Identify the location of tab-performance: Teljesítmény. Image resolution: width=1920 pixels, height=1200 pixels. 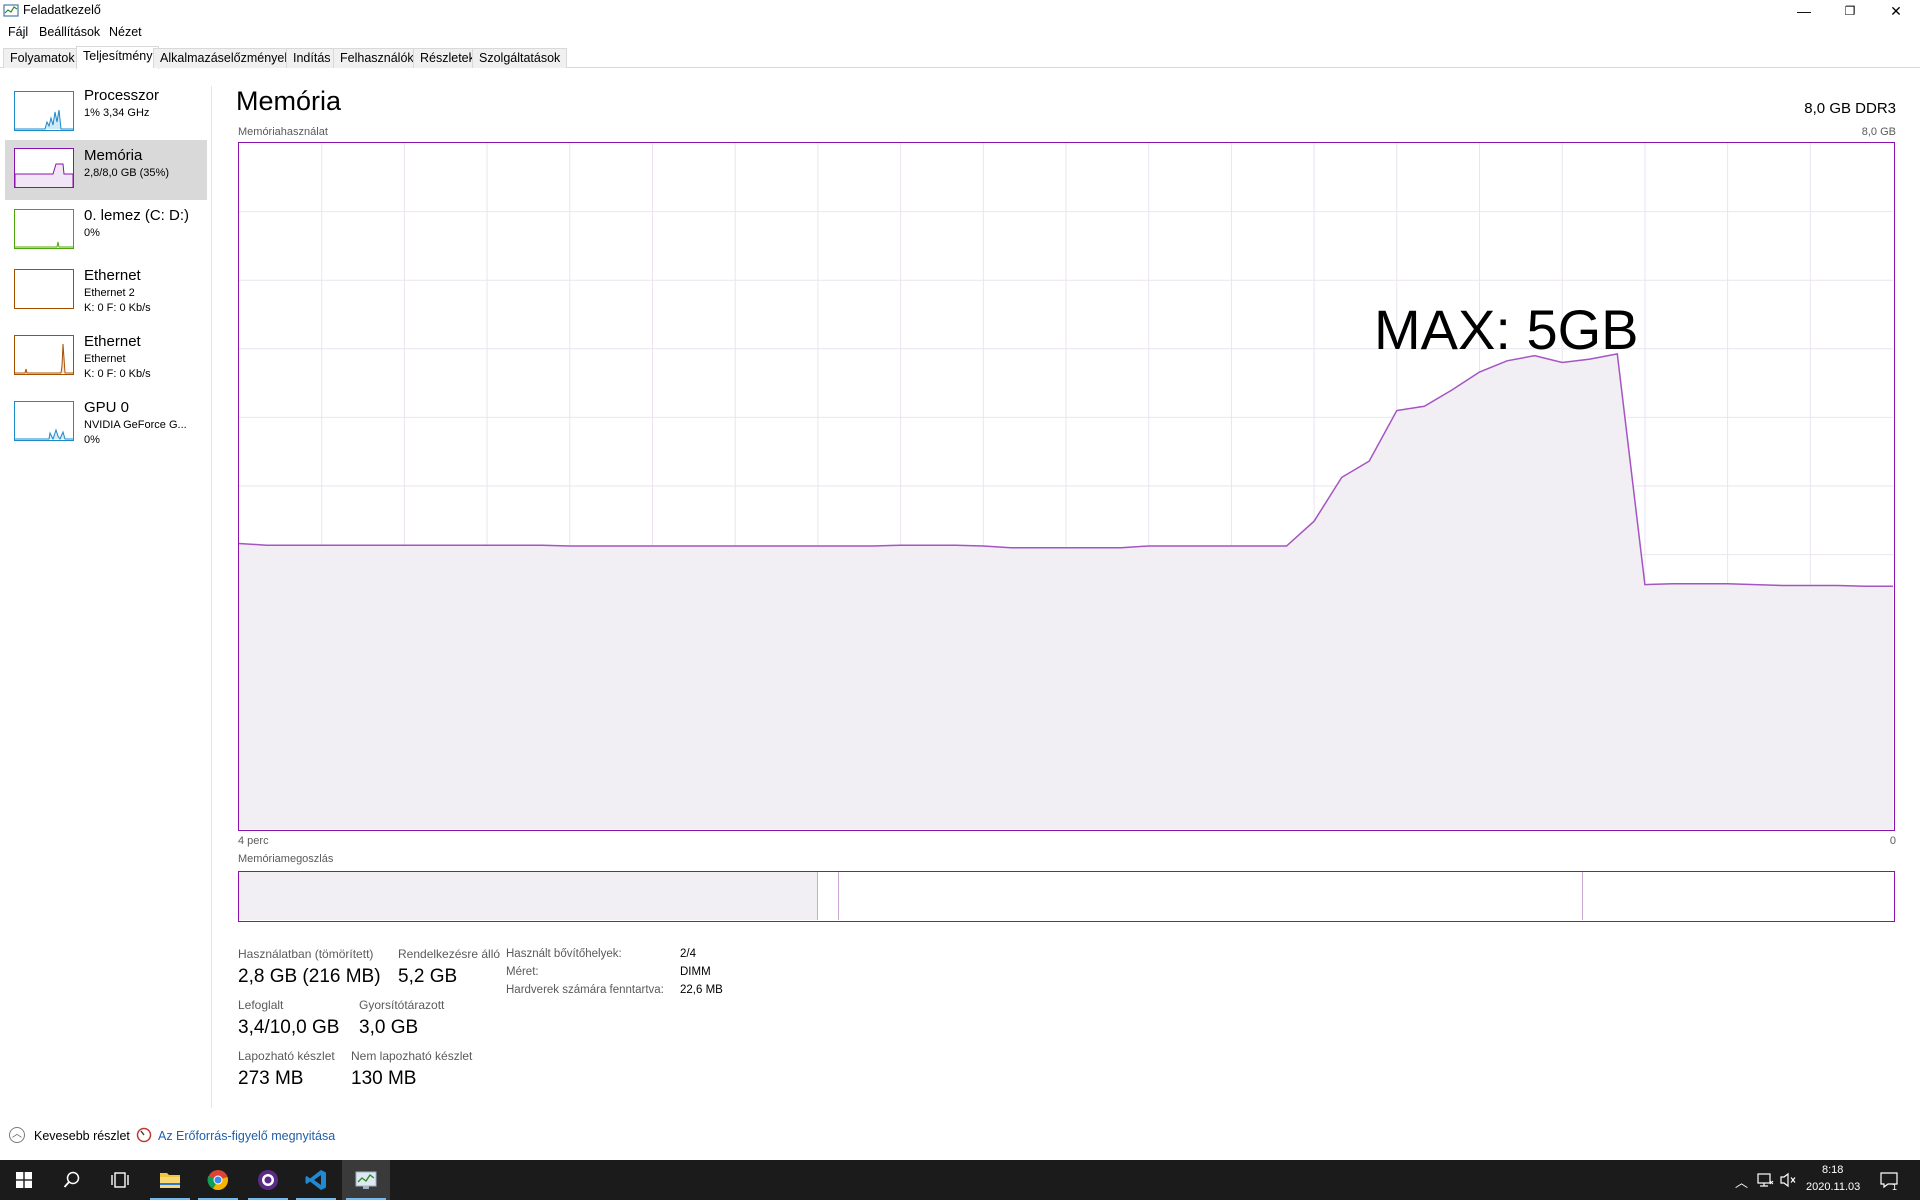
(118, 57).